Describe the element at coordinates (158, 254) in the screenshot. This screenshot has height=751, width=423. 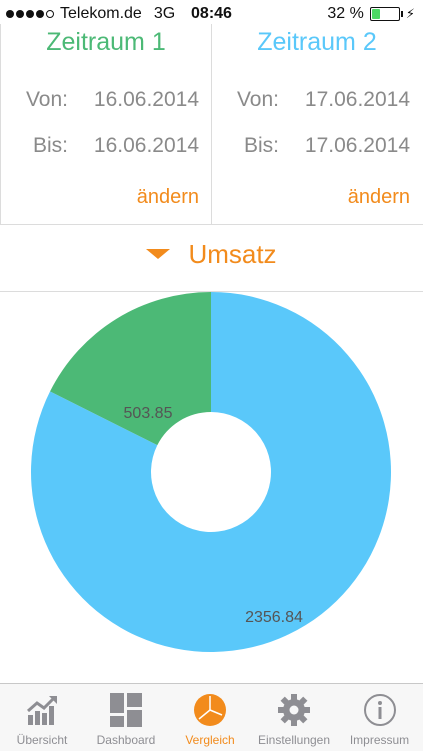
I see `dropdown-triangle-icon` at that location.